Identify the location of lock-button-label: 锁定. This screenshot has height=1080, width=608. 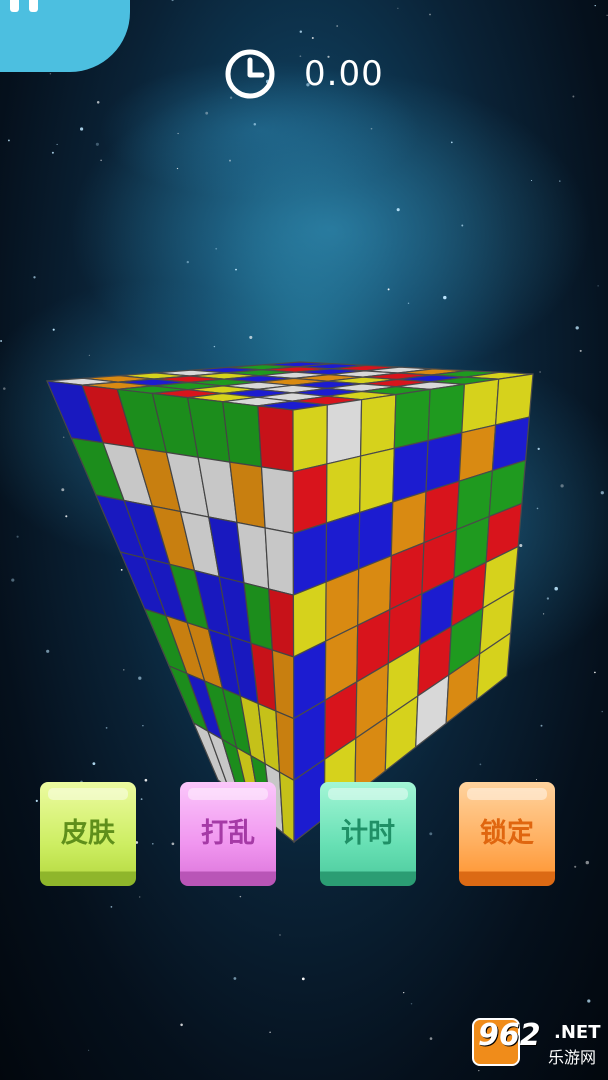
(507, 833).